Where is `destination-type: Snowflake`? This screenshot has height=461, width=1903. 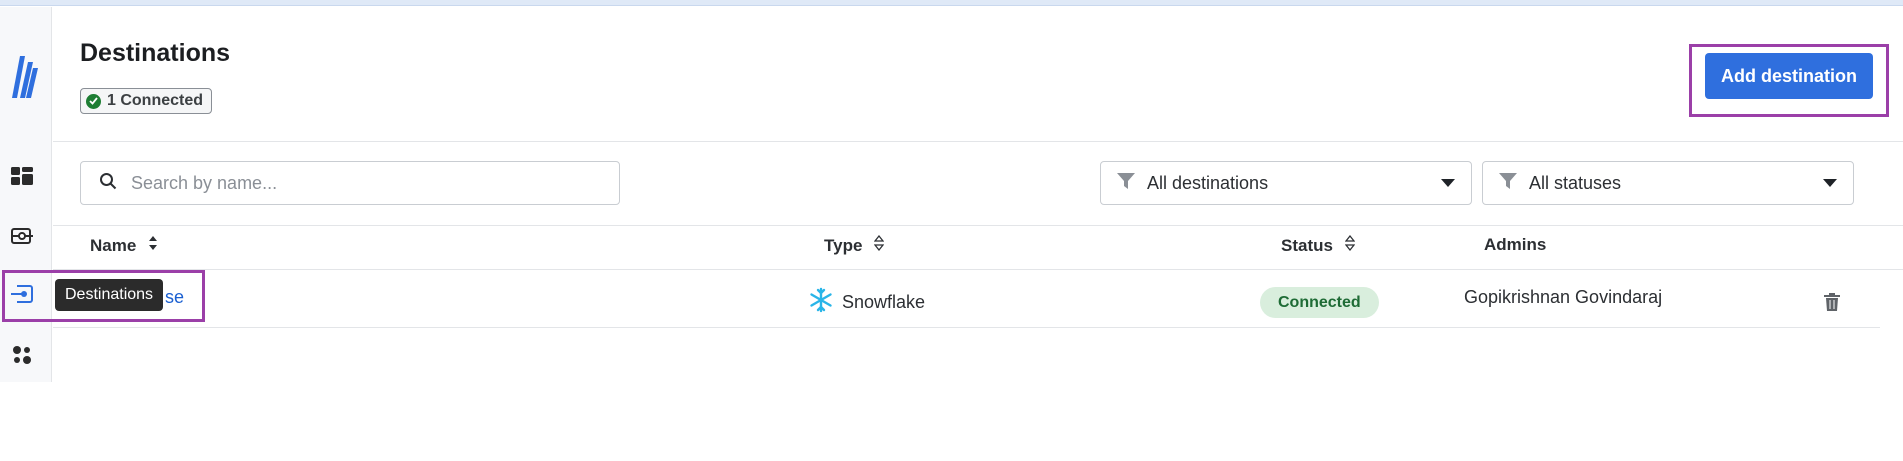
destination-type: Snowflake is located at coordinates (884, 302).